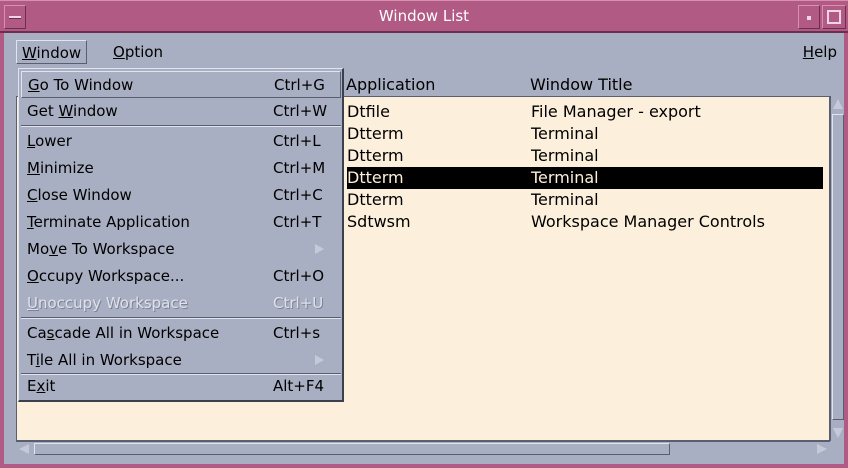 The width and height of the screenshot is (848, 468). What do you see at coordinates (298, 303) in the screenshot?
I see `menu-item-accelerator: Ctrl+U` at bounding box center [298, 303].